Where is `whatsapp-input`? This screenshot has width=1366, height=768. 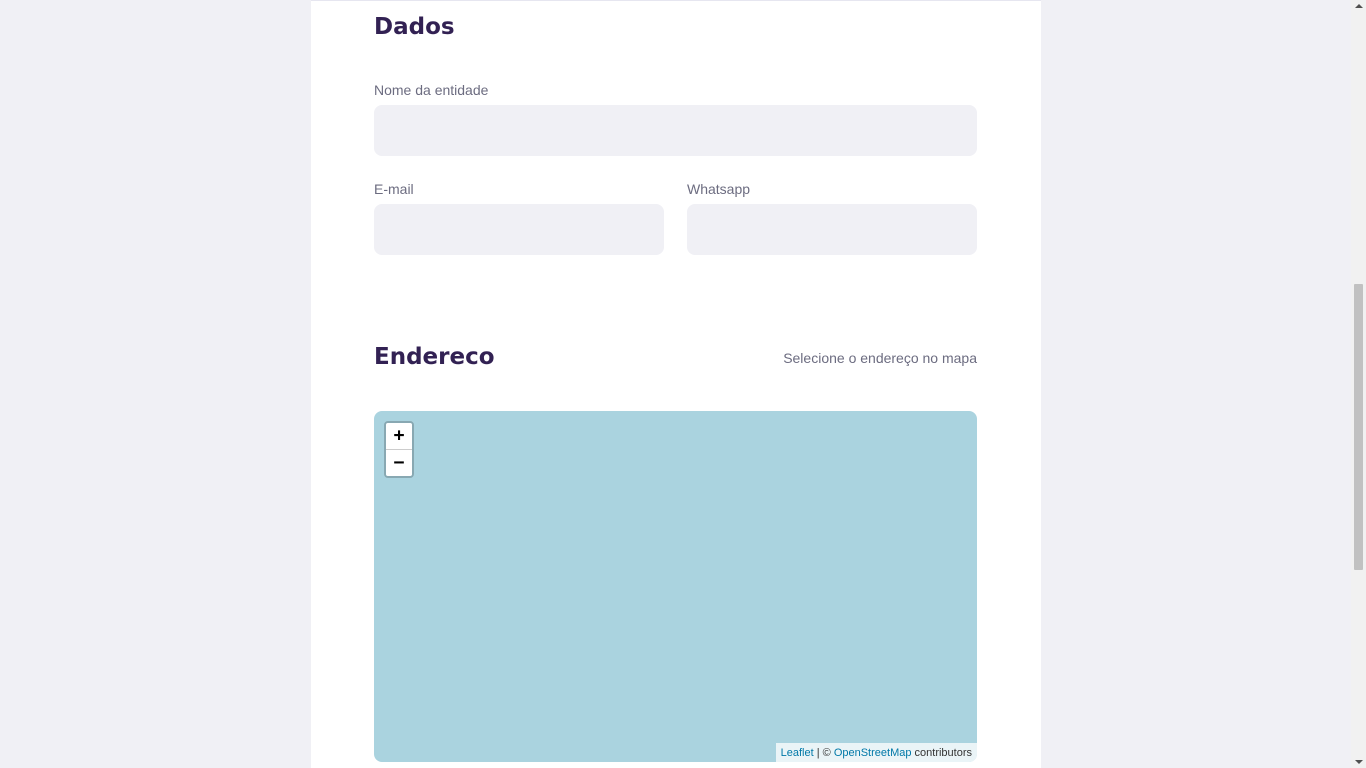
whatsapp-input is located at coordinates (832, 229).